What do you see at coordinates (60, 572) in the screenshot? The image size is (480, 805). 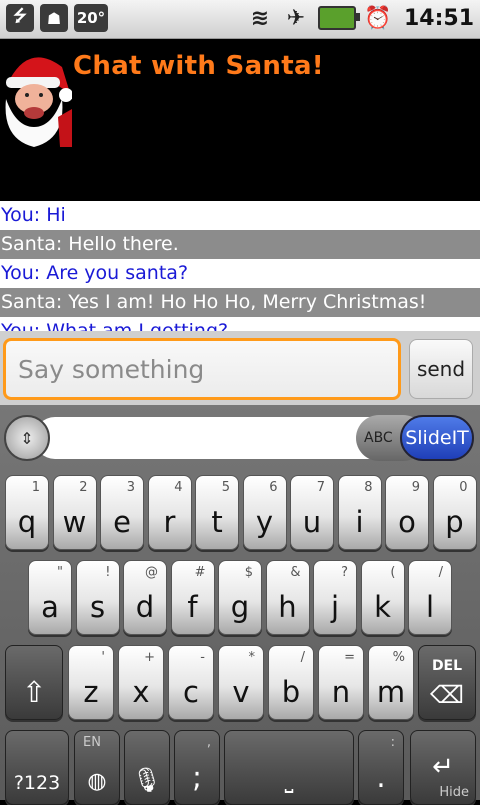 I see `key-alt-label: "` at bounding box center [60, 572].